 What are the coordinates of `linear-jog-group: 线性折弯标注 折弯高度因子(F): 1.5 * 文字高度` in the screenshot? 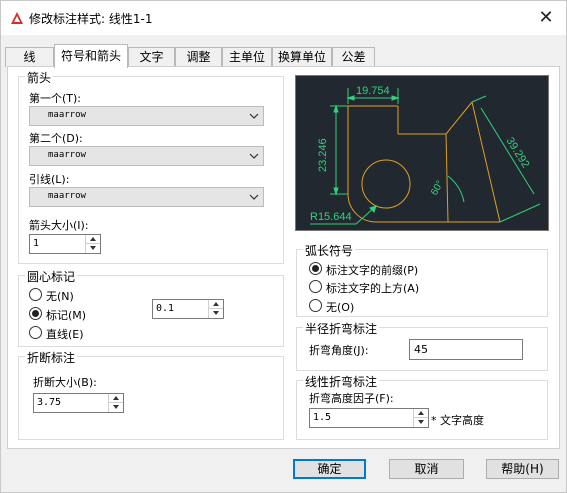 It's located at (422, 406).